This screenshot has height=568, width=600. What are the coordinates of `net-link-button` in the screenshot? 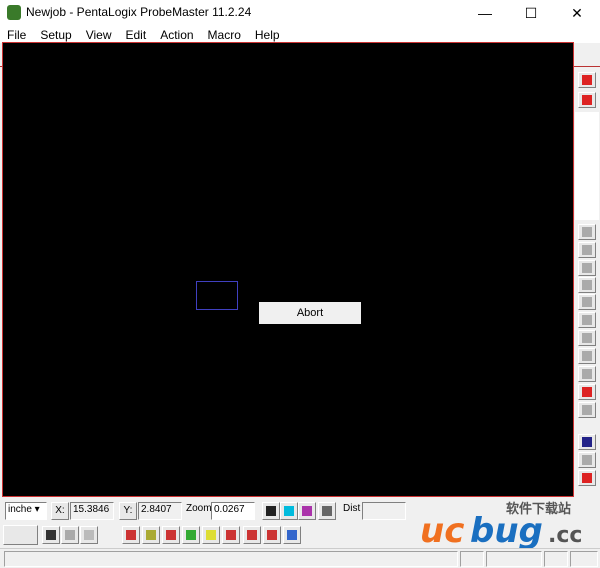 It's located at (587, 392).